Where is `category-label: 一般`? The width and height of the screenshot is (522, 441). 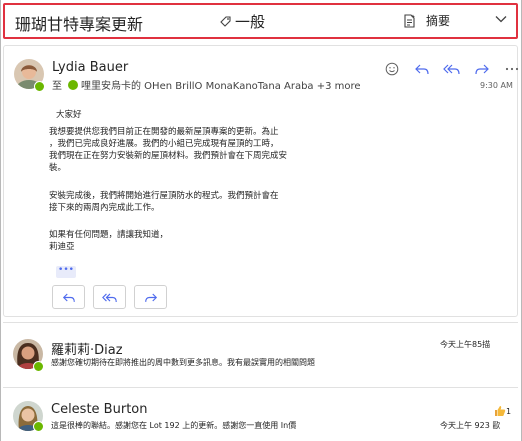 category-label: 一般 is located at coordinates (250, 22).